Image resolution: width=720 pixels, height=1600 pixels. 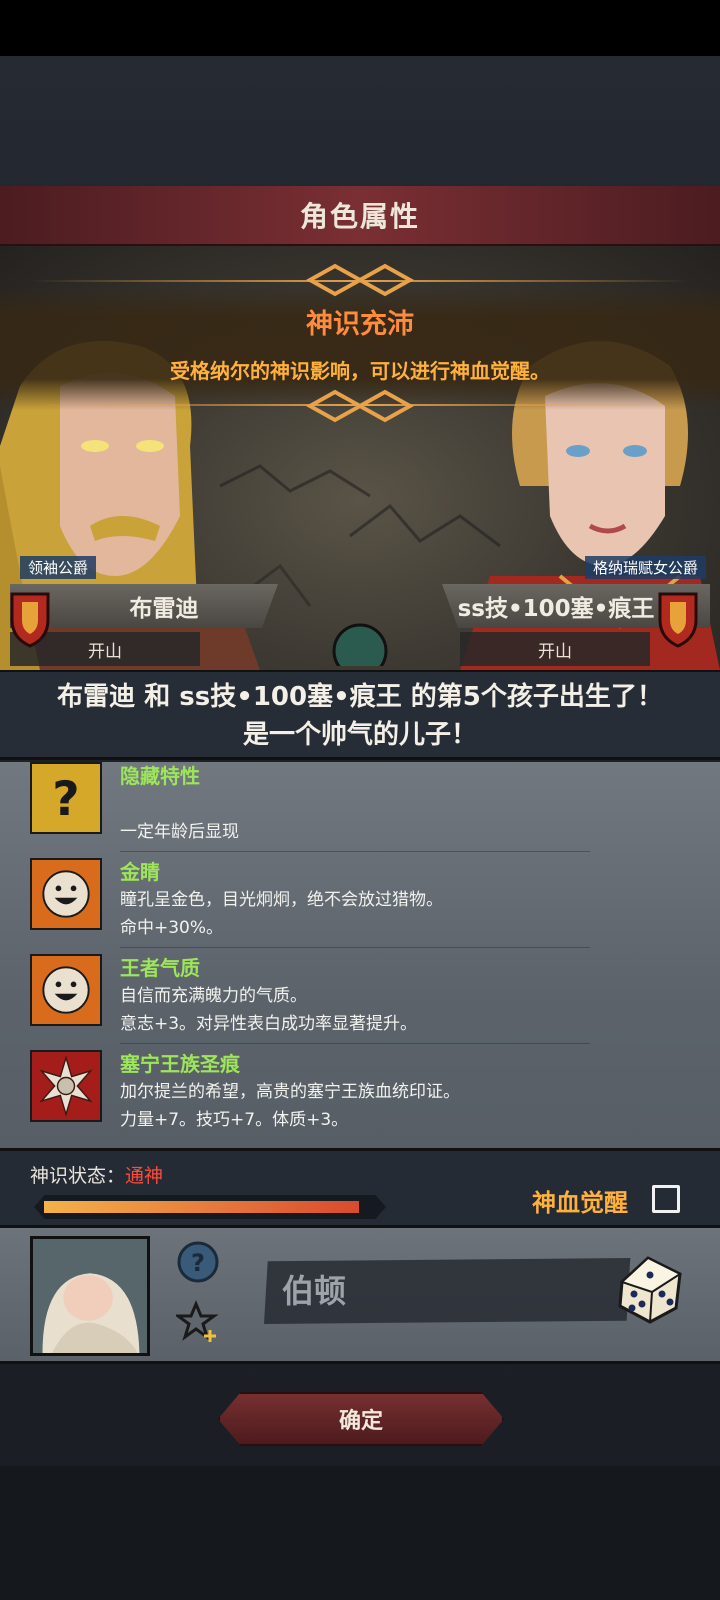 I want to click on dialog-title-bar: 角色属性, so click(x=360, y=216).